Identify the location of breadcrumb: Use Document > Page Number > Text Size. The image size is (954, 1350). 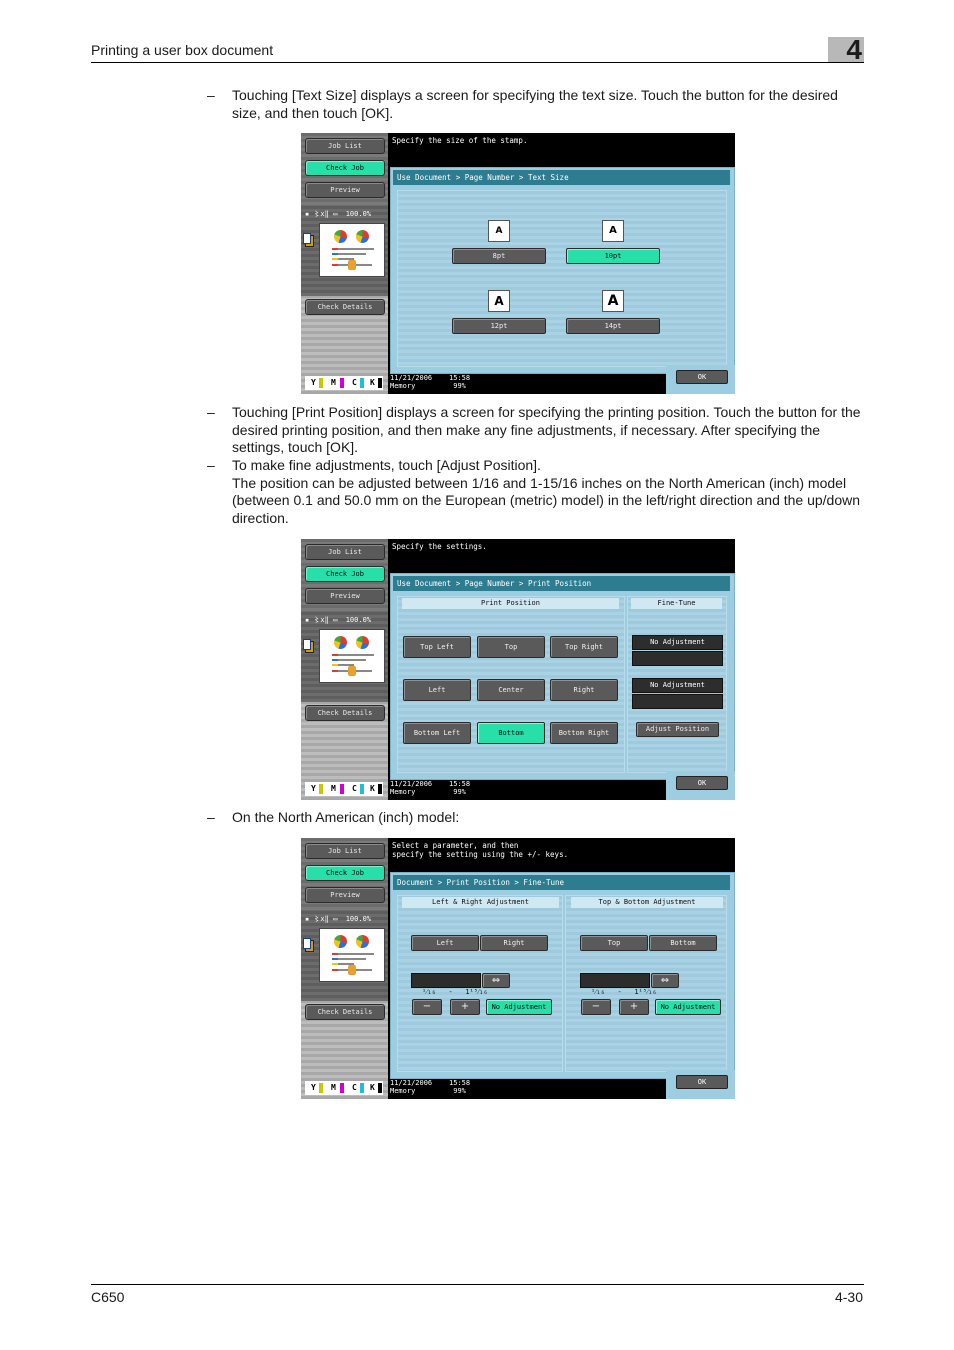
(561, 177).